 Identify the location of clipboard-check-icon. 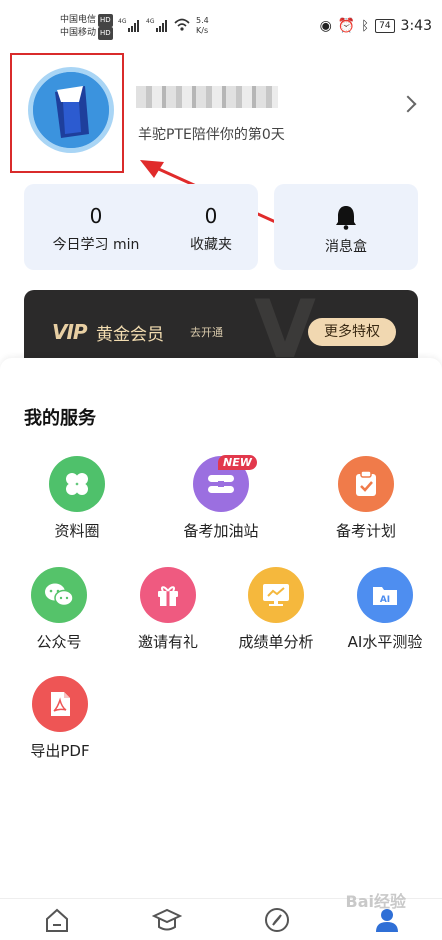
(366, 484).